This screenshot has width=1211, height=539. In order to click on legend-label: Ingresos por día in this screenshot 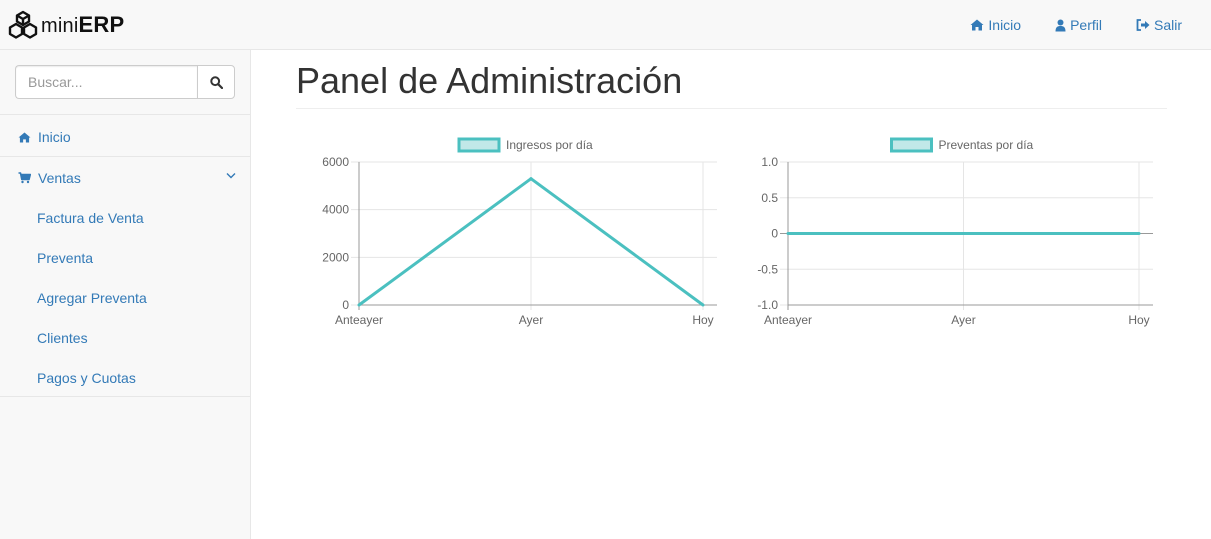, I will do `click(549, 145)`.